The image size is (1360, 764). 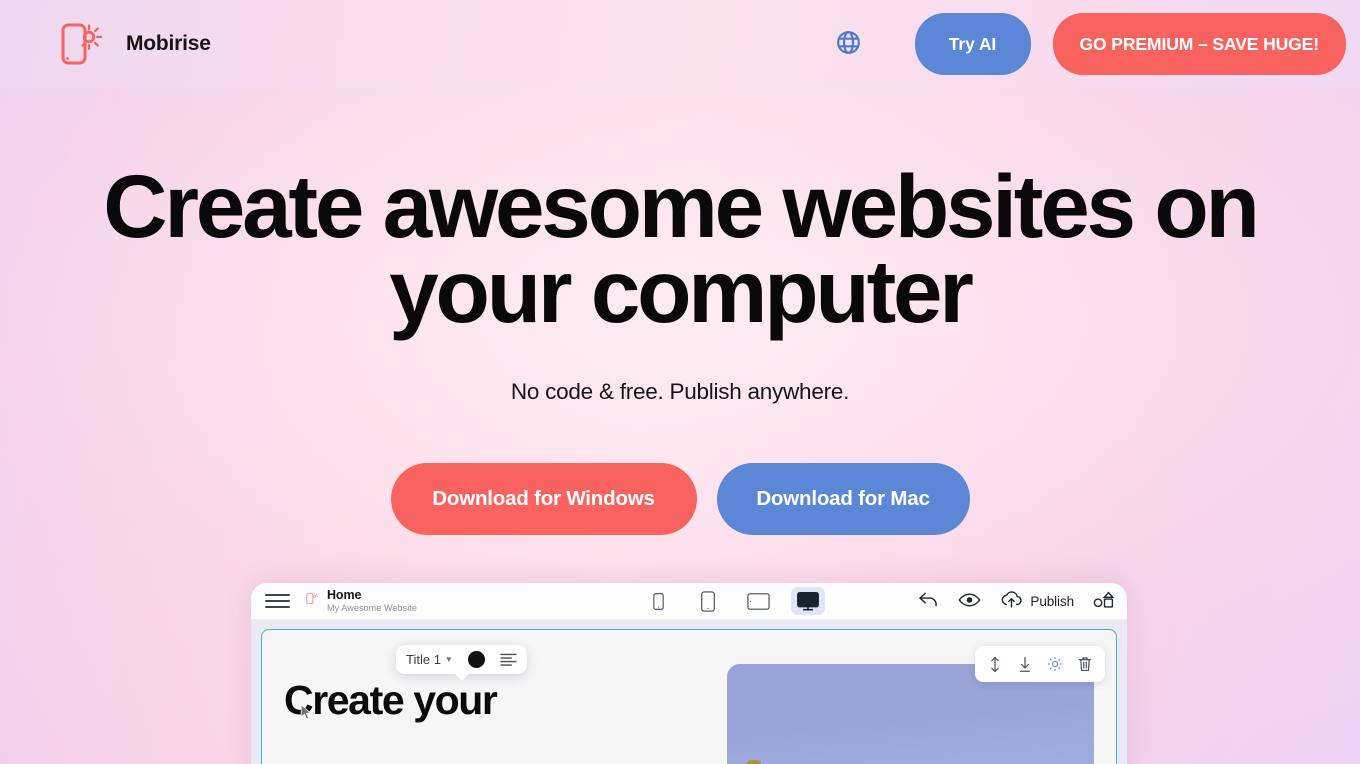 What do you see at coordinates (754, 762) in the screenshot?
I see `canvas-image-figure` at bounding box center [754, 762].